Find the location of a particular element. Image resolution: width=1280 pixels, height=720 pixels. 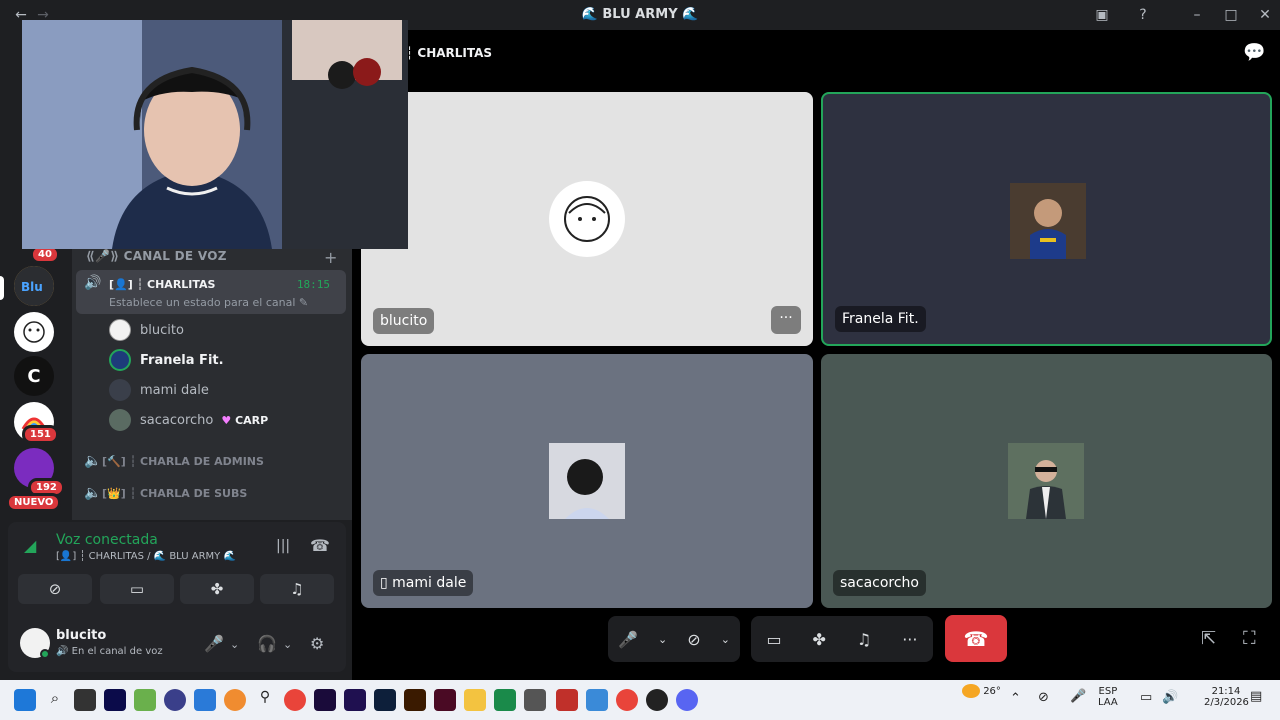

chat-bubble-icon: 💬 is located at coordinates (1254, 52).